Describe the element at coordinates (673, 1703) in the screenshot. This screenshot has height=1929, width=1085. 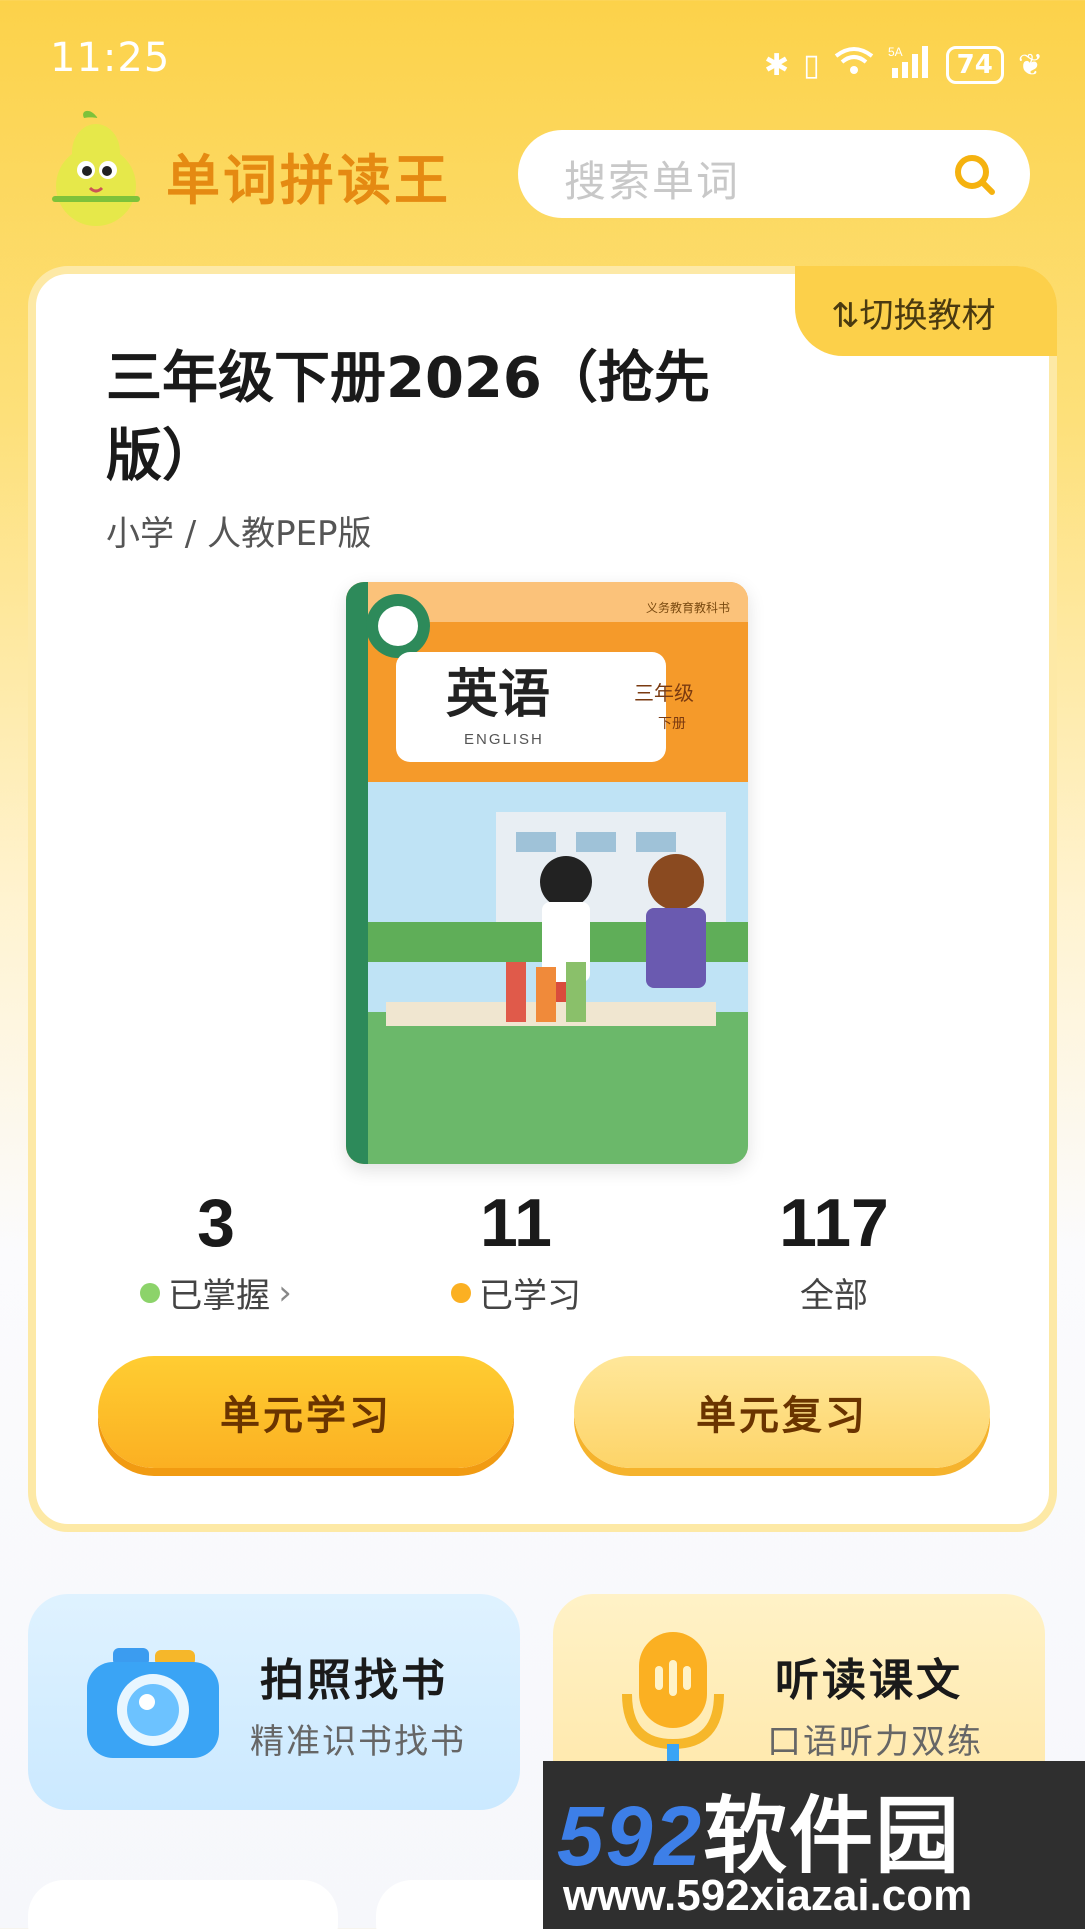
I see `microphone-icon` at that location.